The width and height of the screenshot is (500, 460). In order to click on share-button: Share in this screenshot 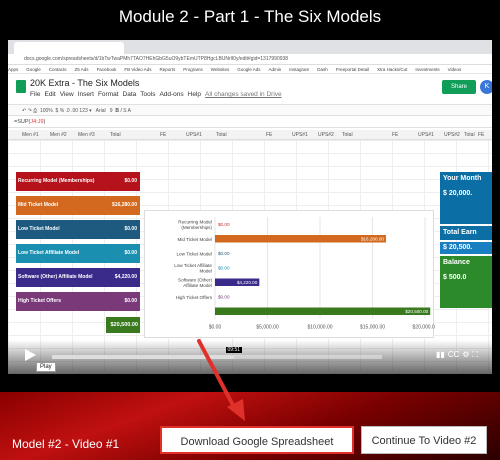, I will do `click(459, 87)`.